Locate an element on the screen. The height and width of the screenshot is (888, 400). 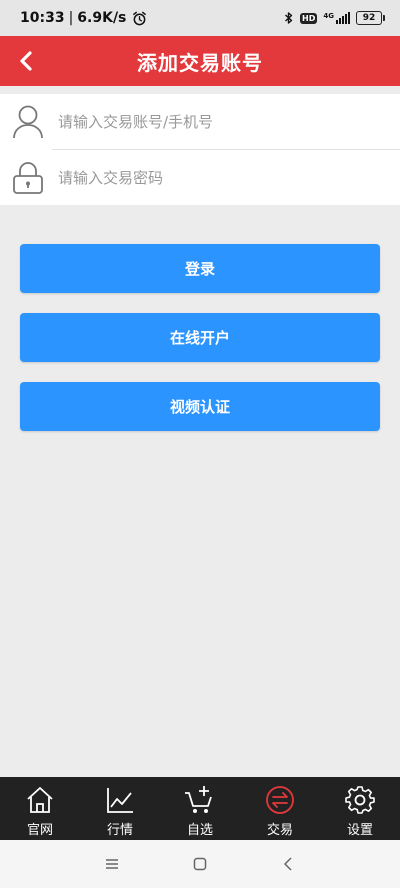
login-form is located at coordinates (200, 149).